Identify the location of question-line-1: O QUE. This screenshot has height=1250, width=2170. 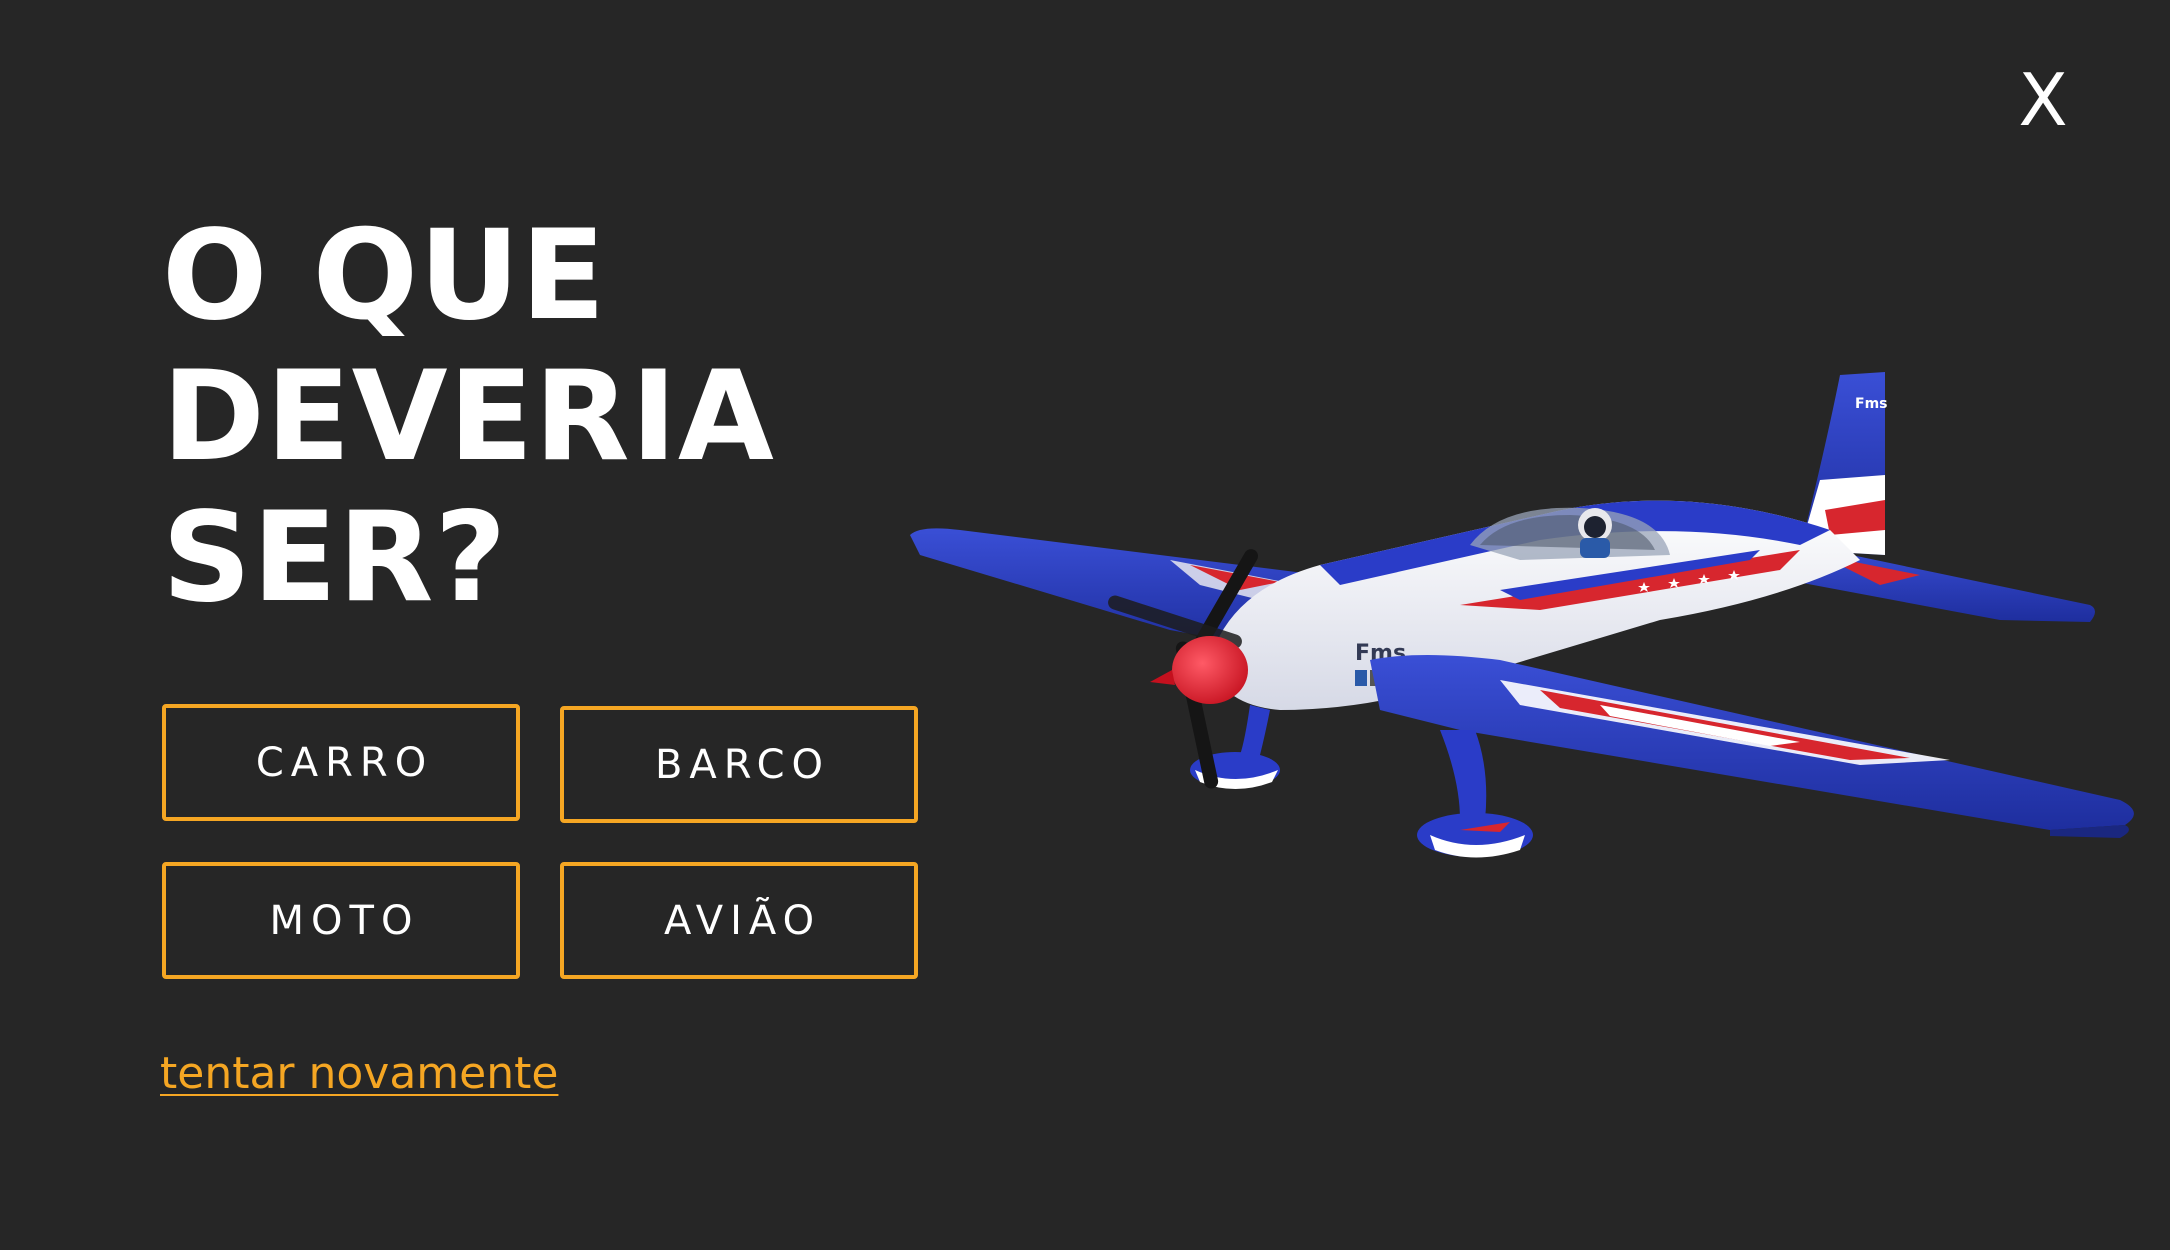
(384, 276).